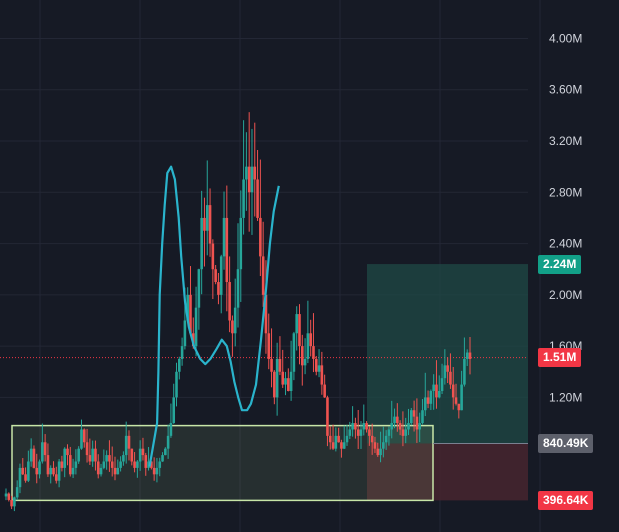 The image size is (619, 532). What do you see at coordinates (565, 38) in the screenshot?
I see `price-tick-label: 4.00M` at bounding box center [565, 38].